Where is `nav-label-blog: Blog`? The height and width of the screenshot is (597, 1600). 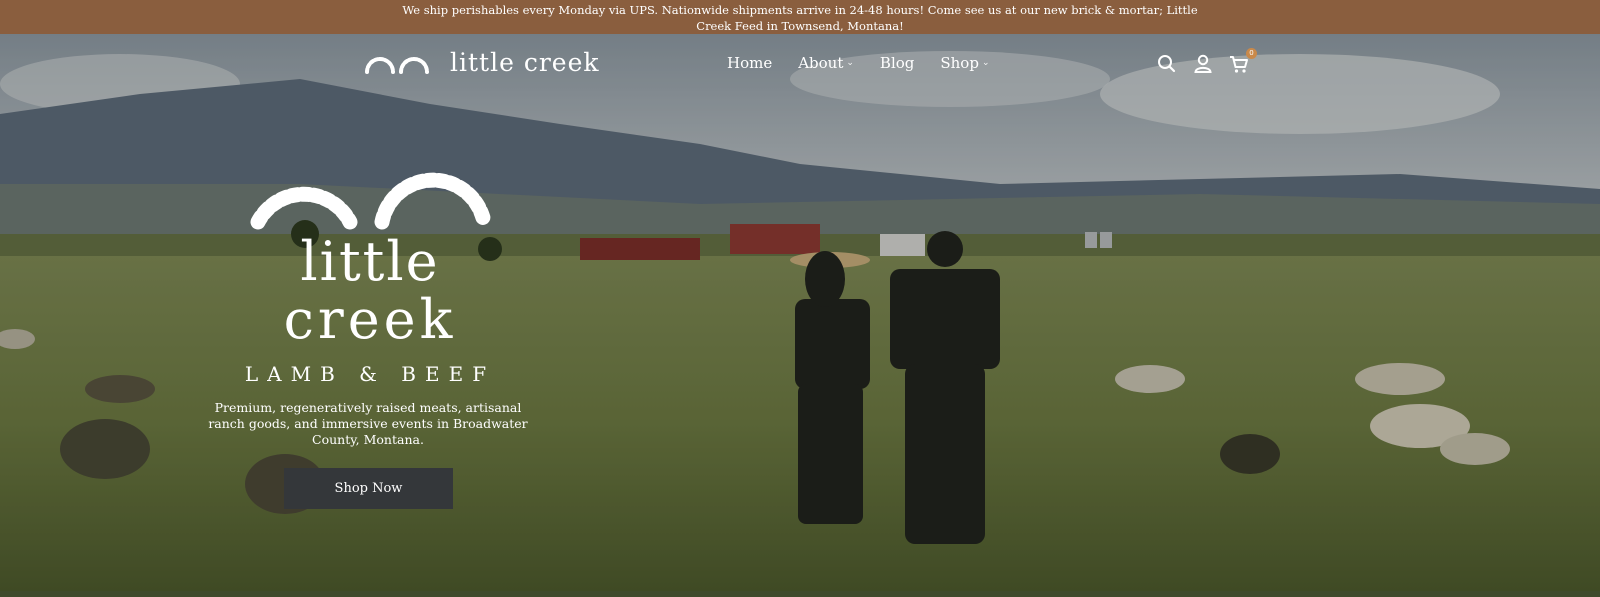
nav-label-blog: Blog is located at coordinates (897, 63).